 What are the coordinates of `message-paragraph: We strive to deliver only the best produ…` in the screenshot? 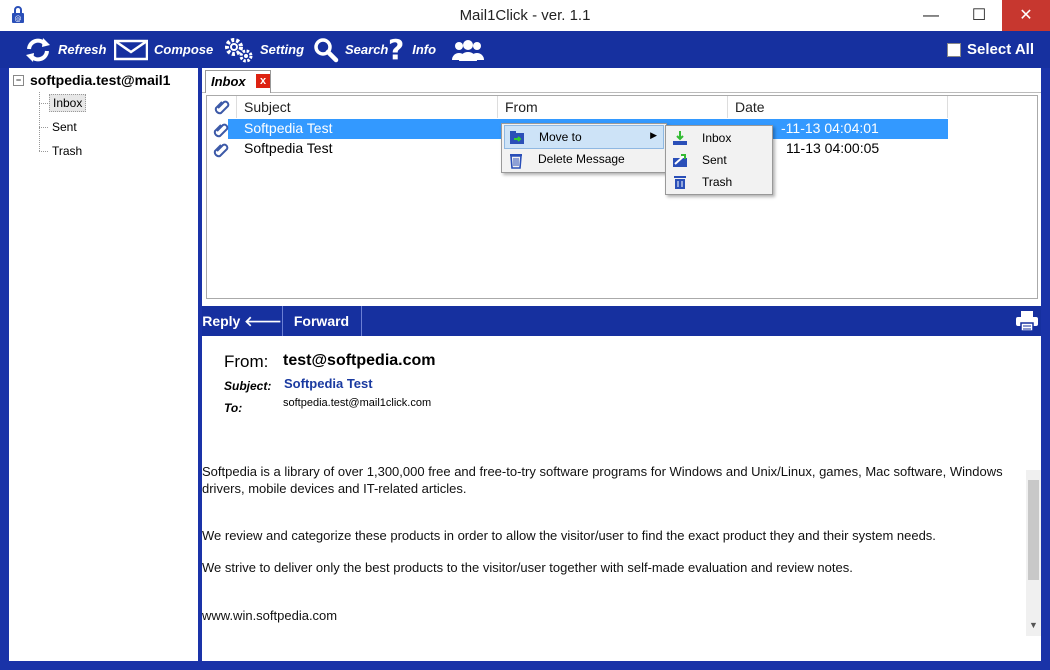 It's located at (527, 567).